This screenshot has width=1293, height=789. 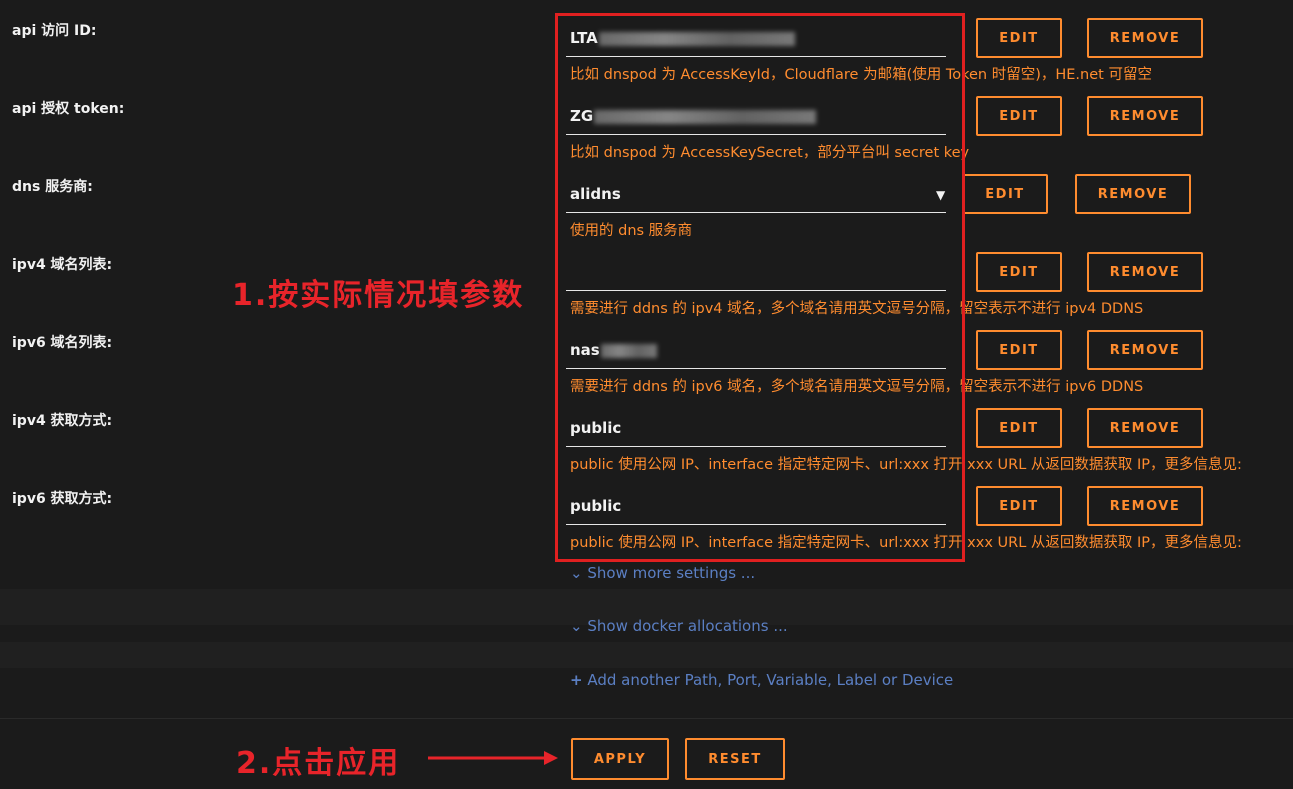 I want to click on field-label-ipv4-method: ipv4 获取方式:, so click(x=62, y=421).